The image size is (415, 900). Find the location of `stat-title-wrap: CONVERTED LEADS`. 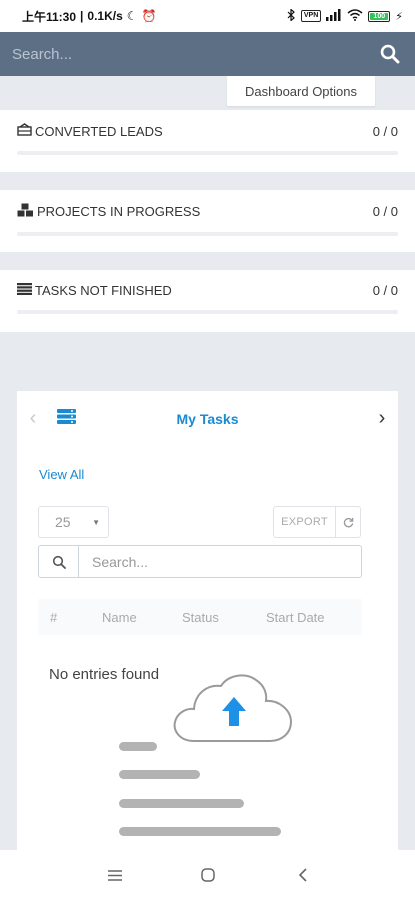

stat-title-wrap: CONVERTED LEADS is located at coordinates (90, 131).